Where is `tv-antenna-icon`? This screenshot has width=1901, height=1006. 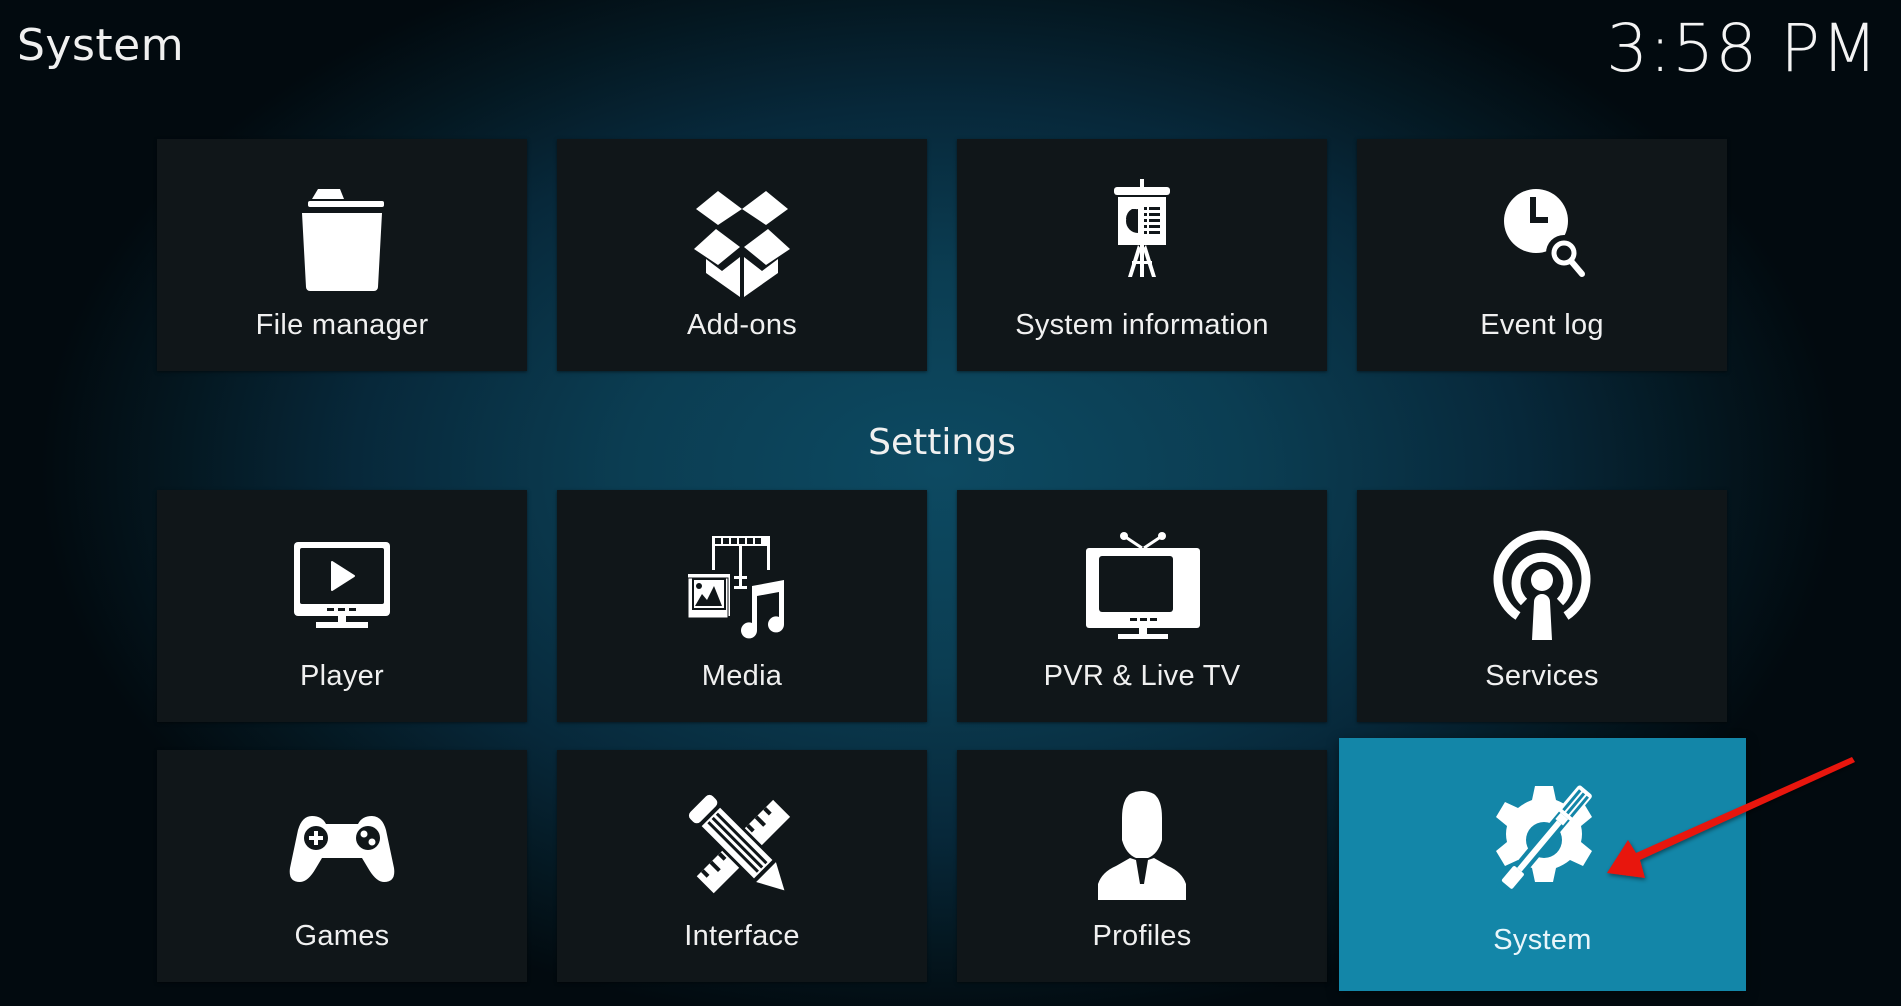 tv-antenna-icon is located at coordinates (1142, 588).